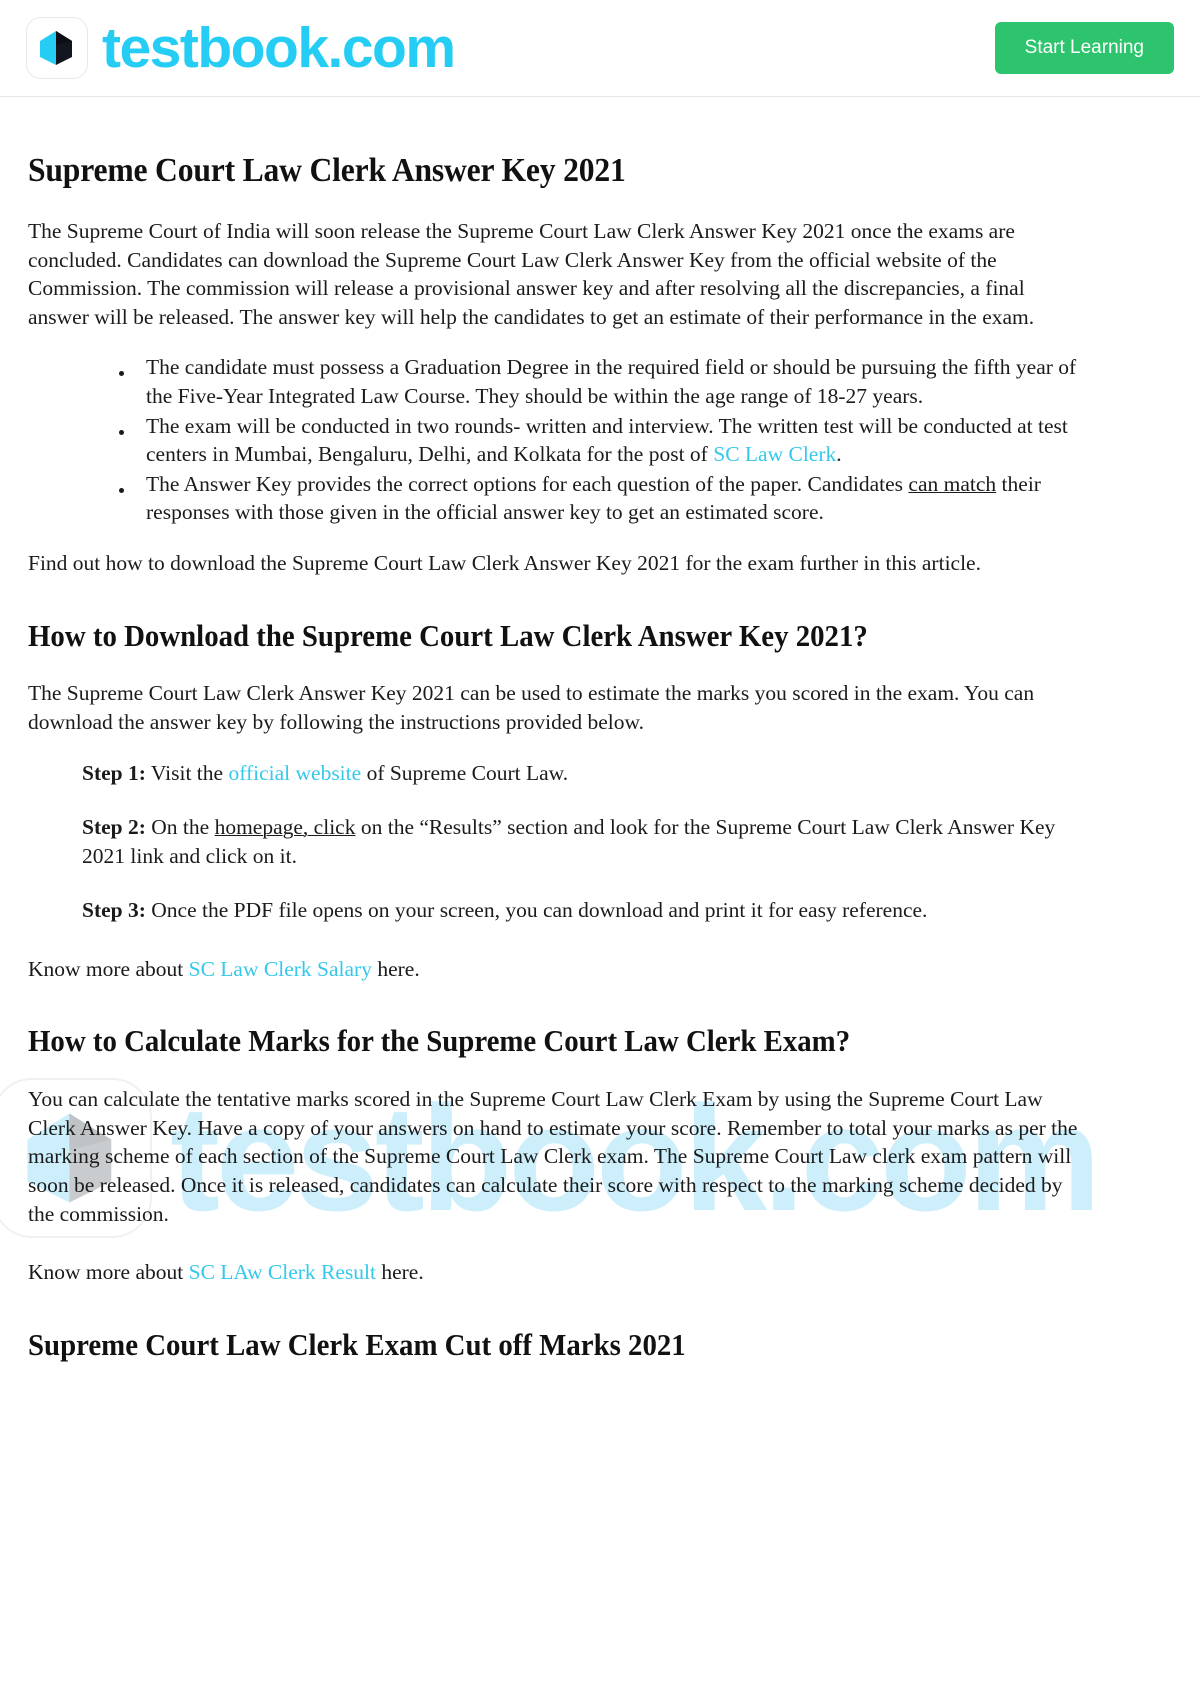  Describe the element at coordinates (600, 48) in the screenshot. I see `site-header: testbook.com Start Learning` at that location.